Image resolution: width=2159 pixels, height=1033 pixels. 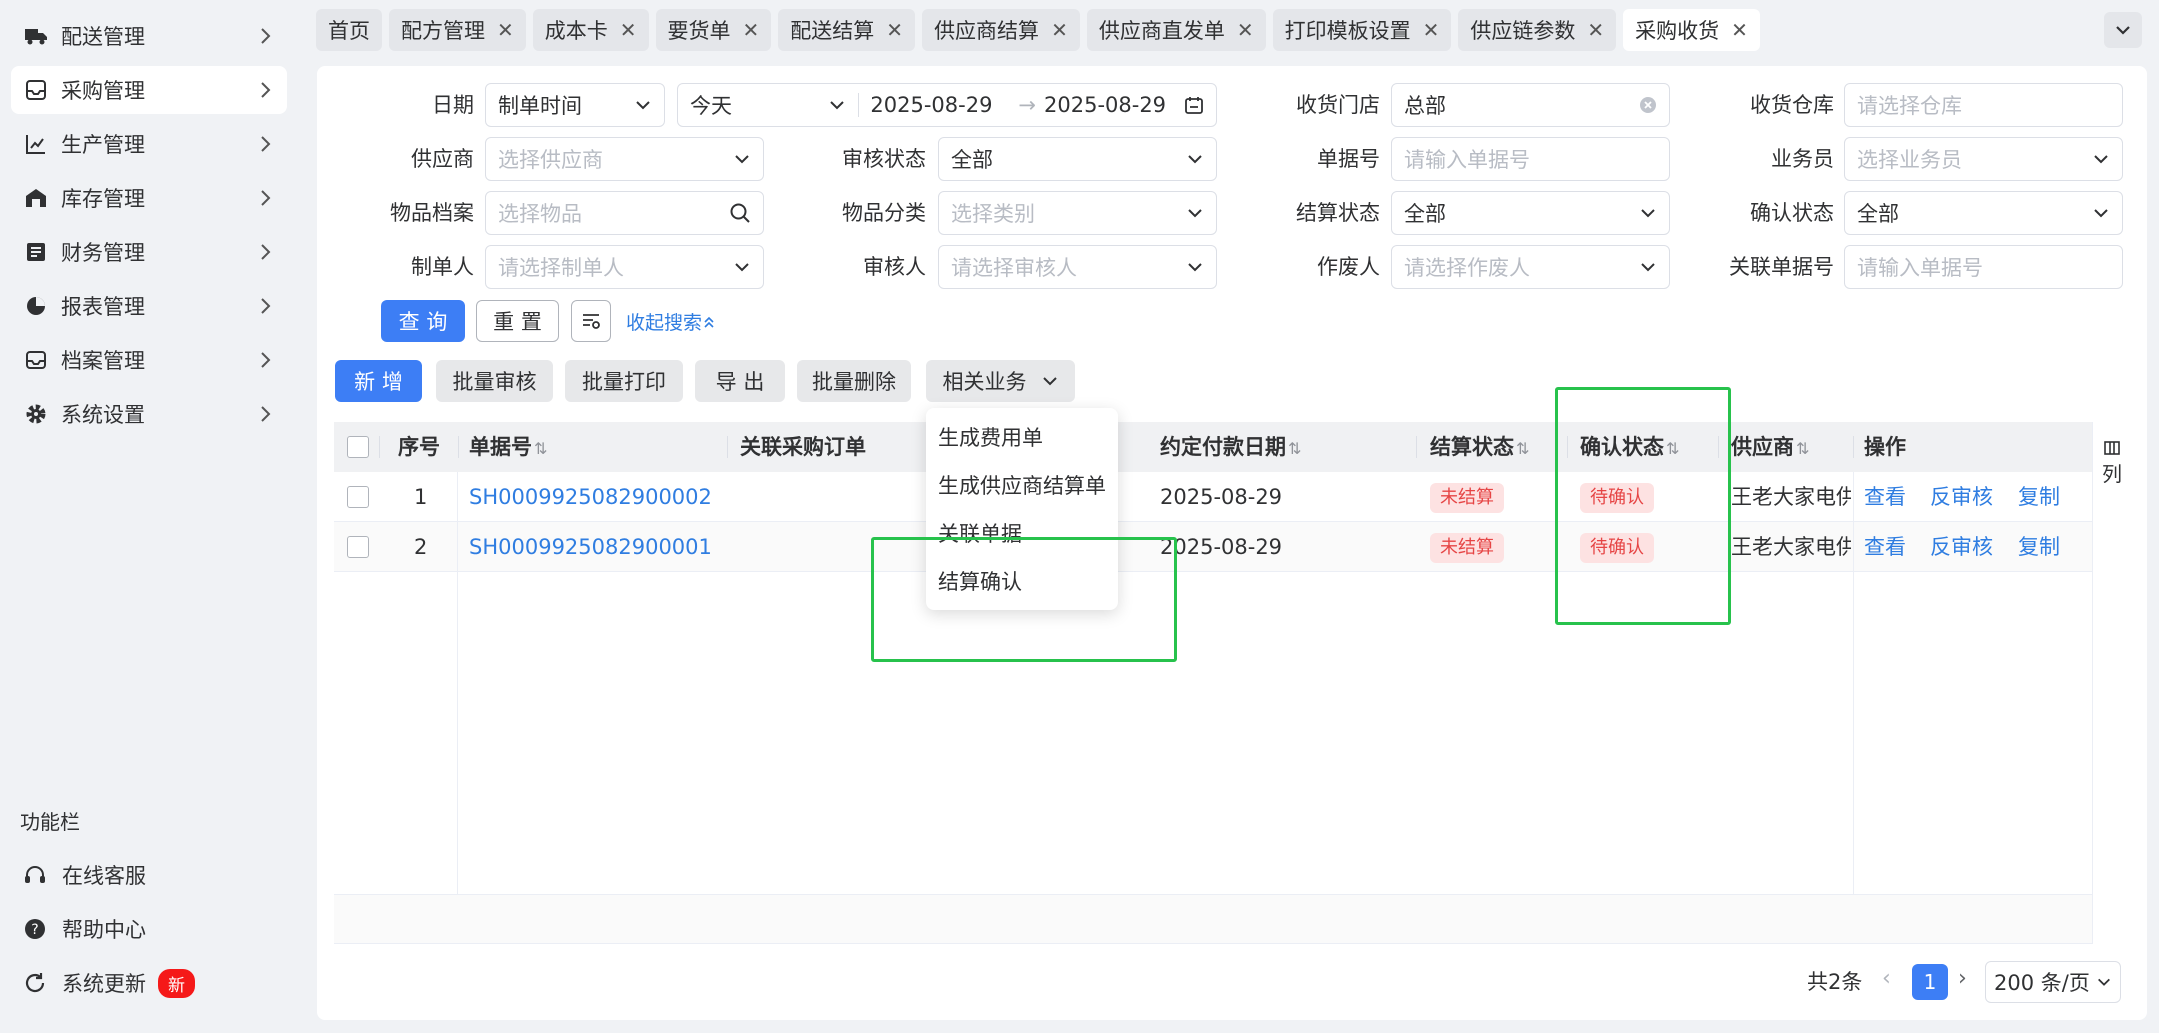 What do you see at coordinates (590, 547) in the screenshot?
I see `row-docno-link: SH0009925082900001` at bounding box center [590, 547].